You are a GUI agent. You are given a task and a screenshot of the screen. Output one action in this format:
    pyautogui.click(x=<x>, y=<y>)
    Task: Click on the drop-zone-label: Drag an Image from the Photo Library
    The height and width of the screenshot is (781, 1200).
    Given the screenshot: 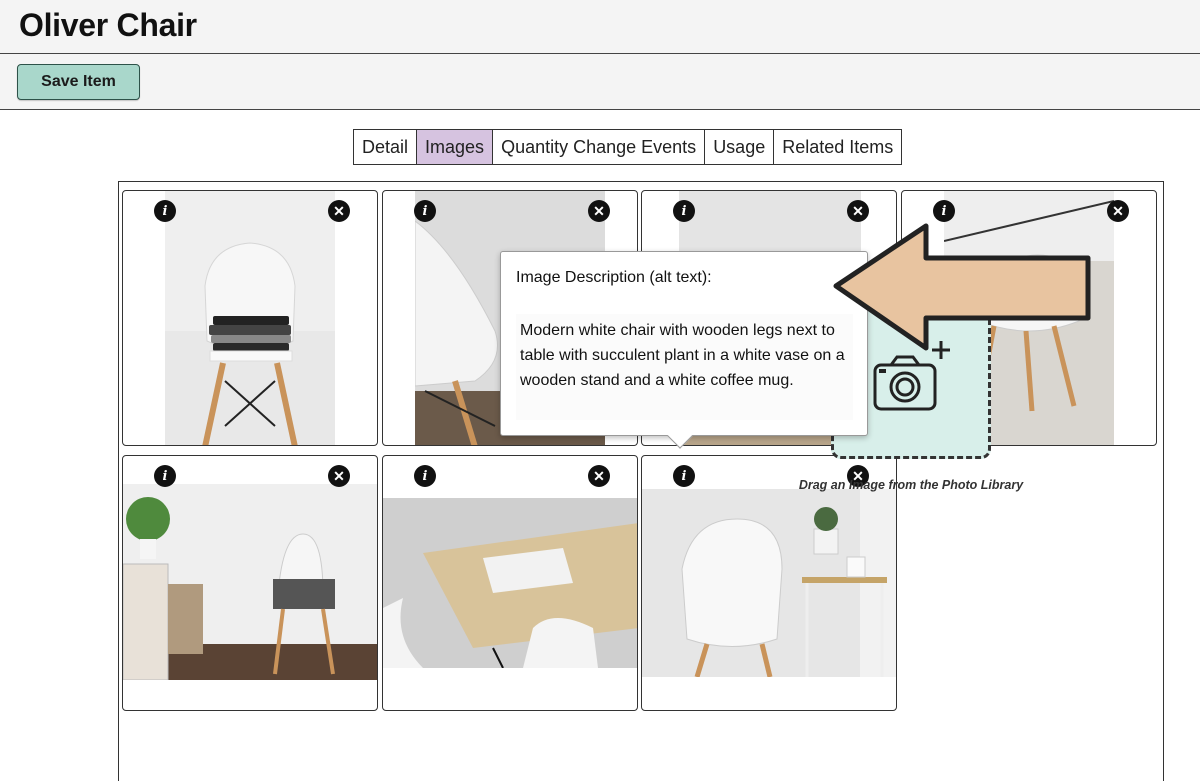 What is the action you would take?
    pyautogui.click(x=911, y=485)
    